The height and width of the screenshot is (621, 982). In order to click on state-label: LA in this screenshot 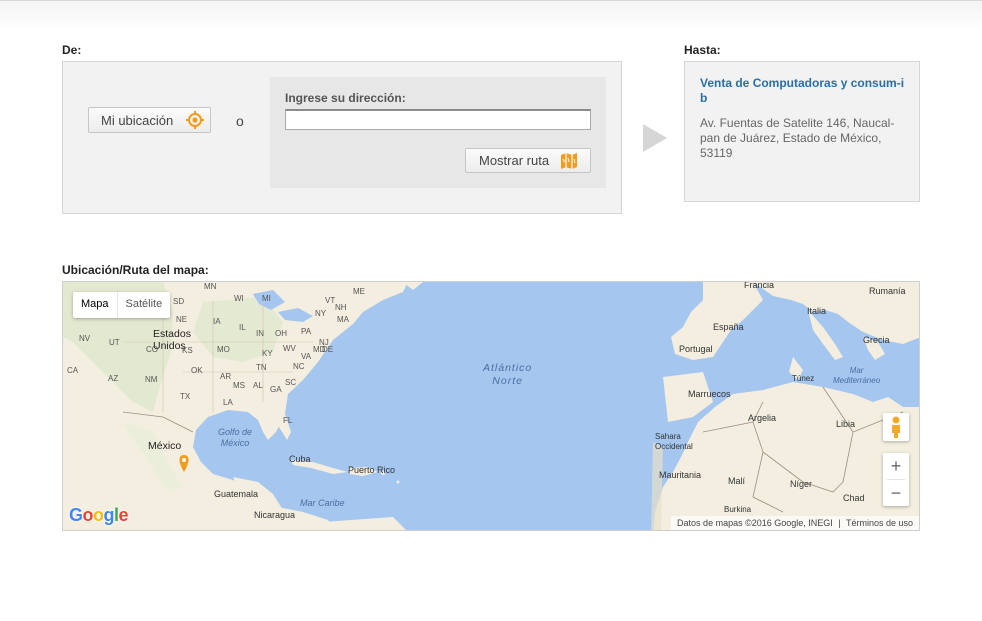, I will do `click(228, 402)`.